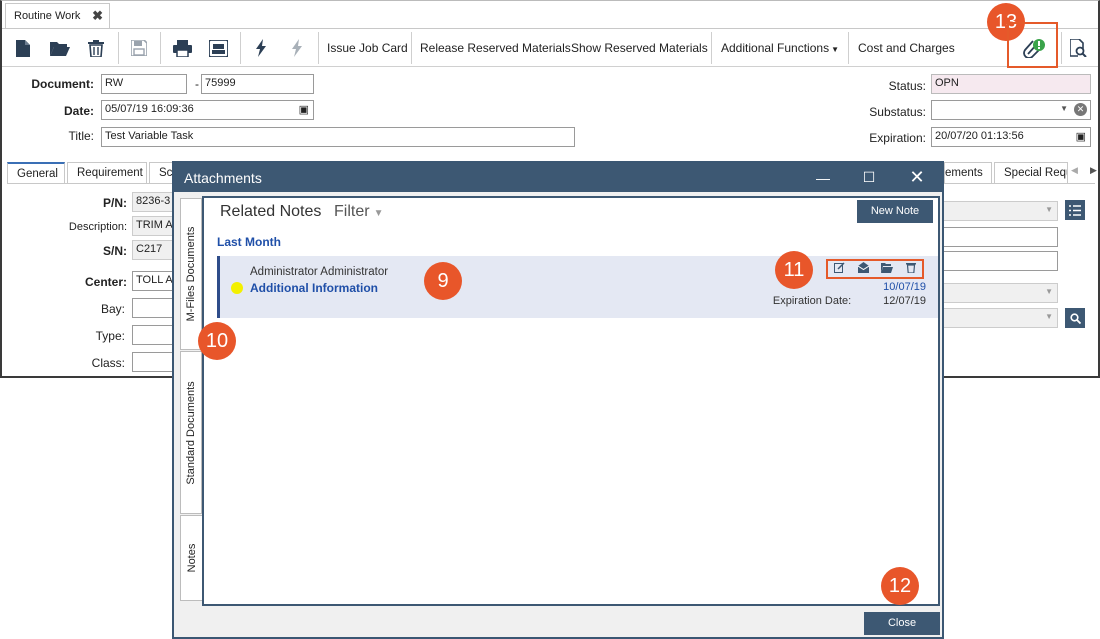  I want to click on document-number-field: 75999, so click(257, 84).